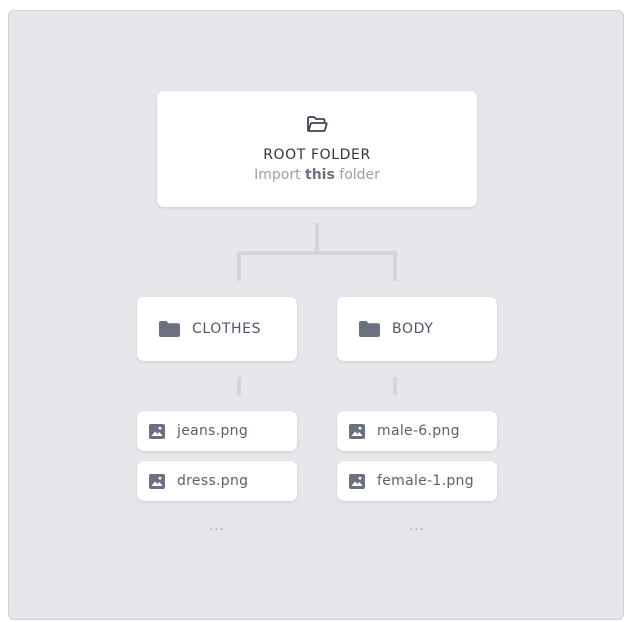 This screenshot has height=622, width=628. I want to click on folder-card-clothes: CLOTHES, so click(217, 329).